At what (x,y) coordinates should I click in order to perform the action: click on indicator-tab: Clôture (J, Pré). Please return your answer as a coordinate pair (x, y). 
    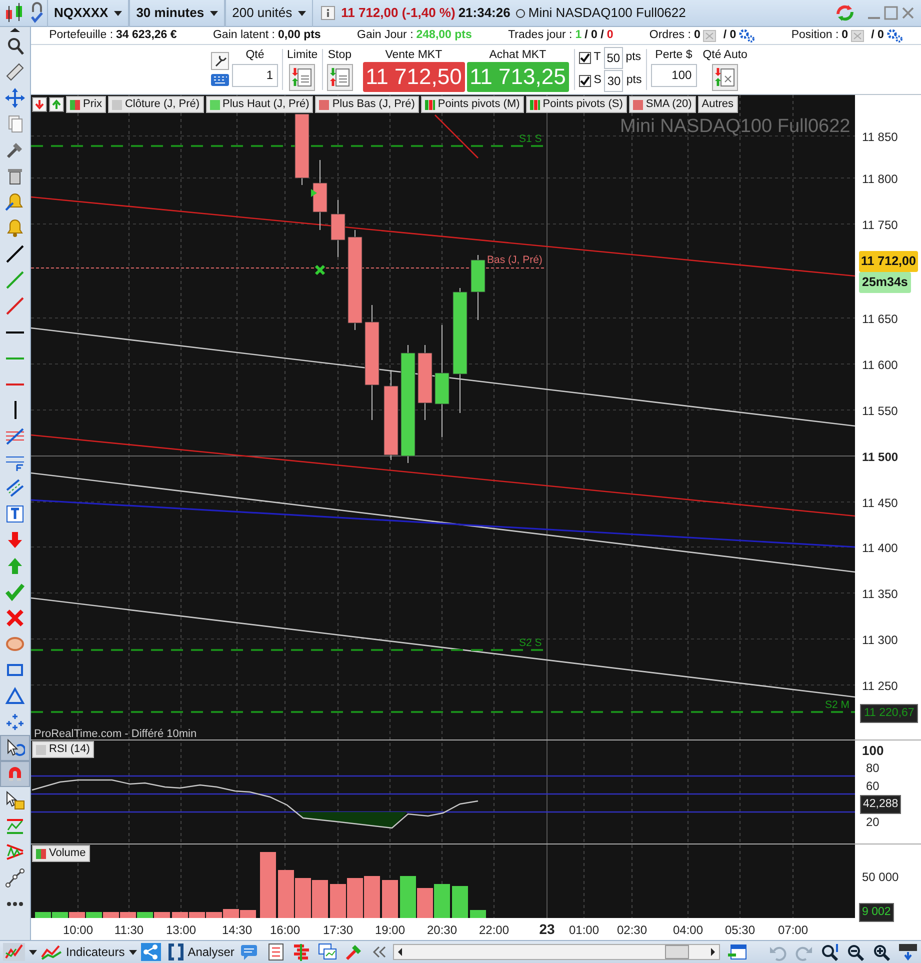
    Looking at the image, I should click on (156, 104).